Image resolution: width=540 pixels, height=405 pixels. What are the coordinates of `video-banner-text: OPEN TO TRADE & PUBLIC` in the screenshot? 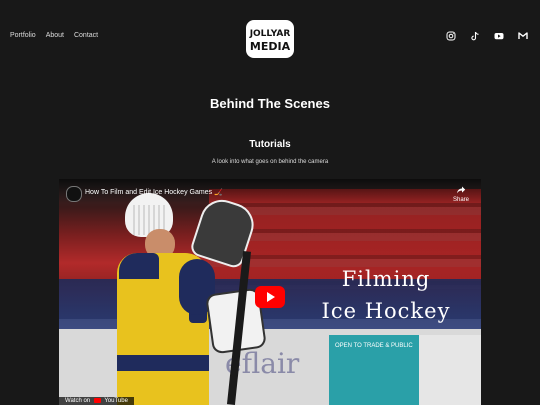 It's located at (374, 346).